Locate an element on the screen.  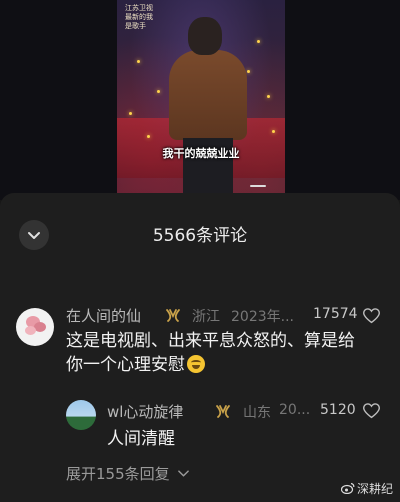
reply-body: 人间清醒 is located at coordinates (141, 436).